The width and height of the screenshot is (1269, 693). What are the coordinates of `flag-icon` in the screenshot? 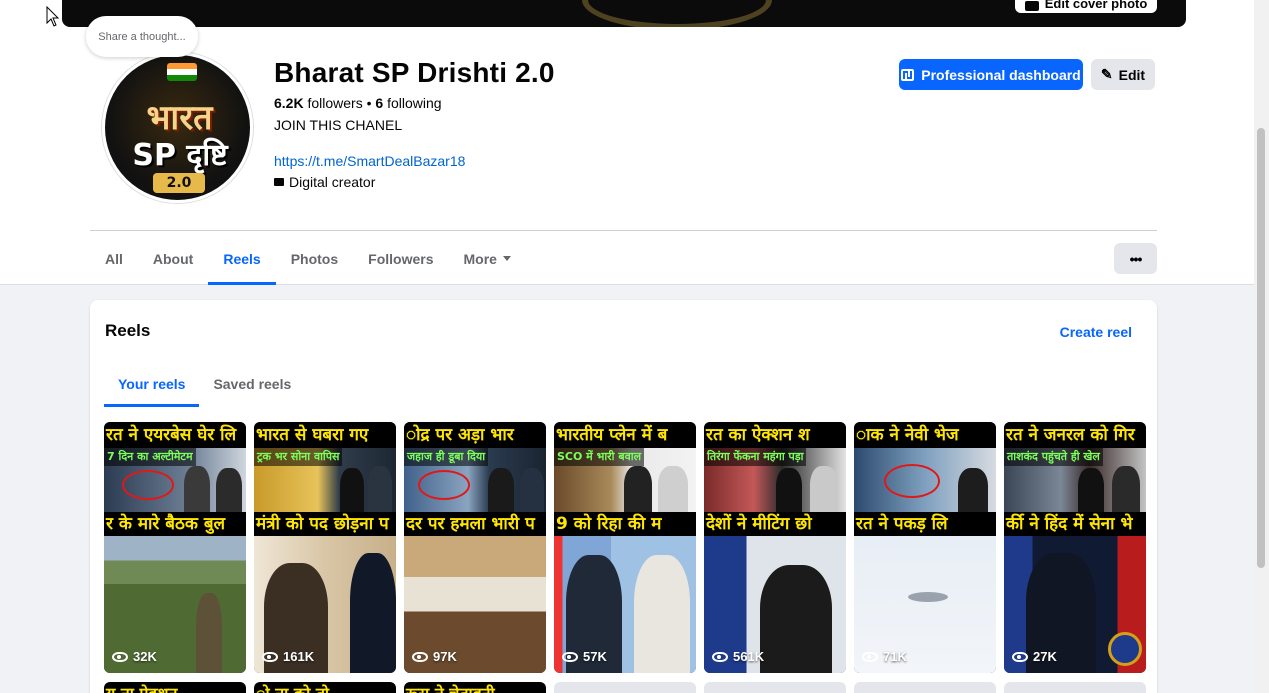 It's located at (182, 72).